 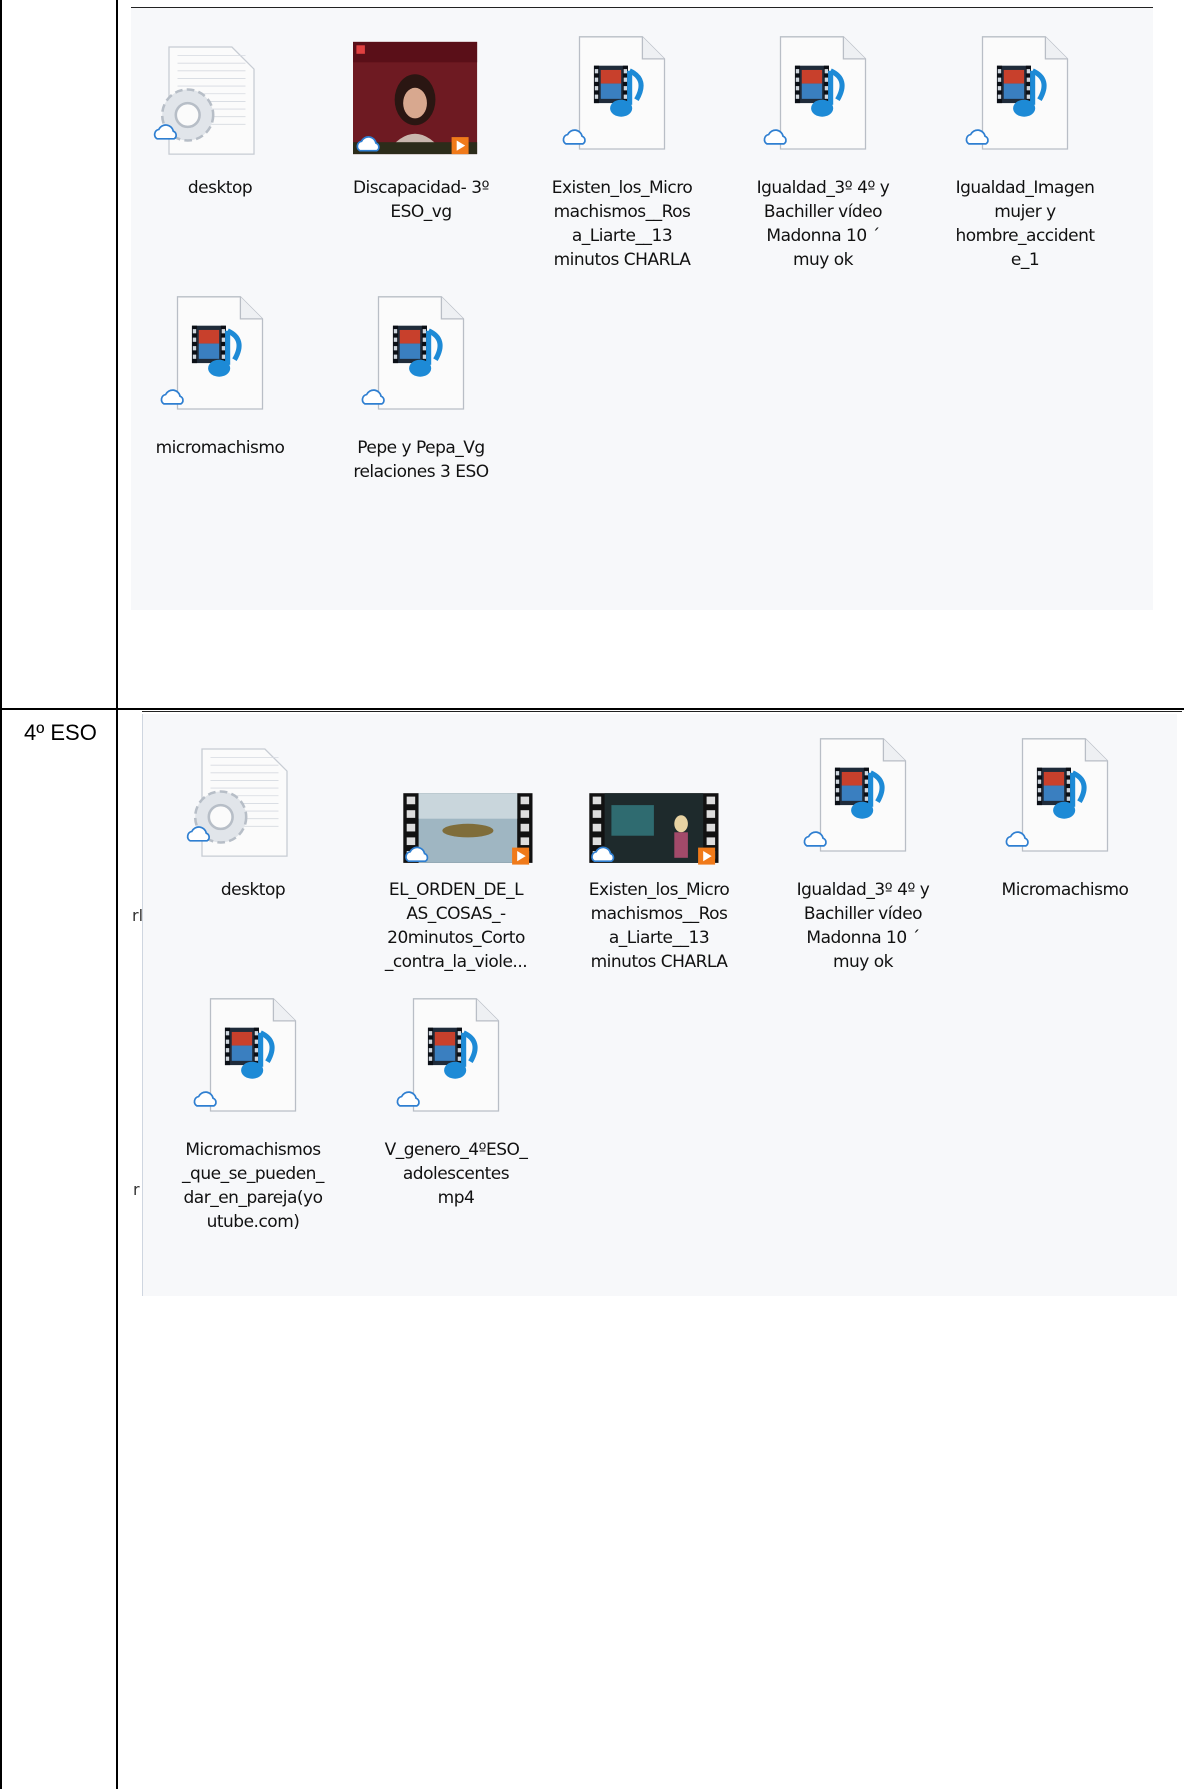 What do you see at coordinates (1025, 236) in the screenshot?
I see `file-name-line: hombre_accident` at bounding box center [1025, 236].